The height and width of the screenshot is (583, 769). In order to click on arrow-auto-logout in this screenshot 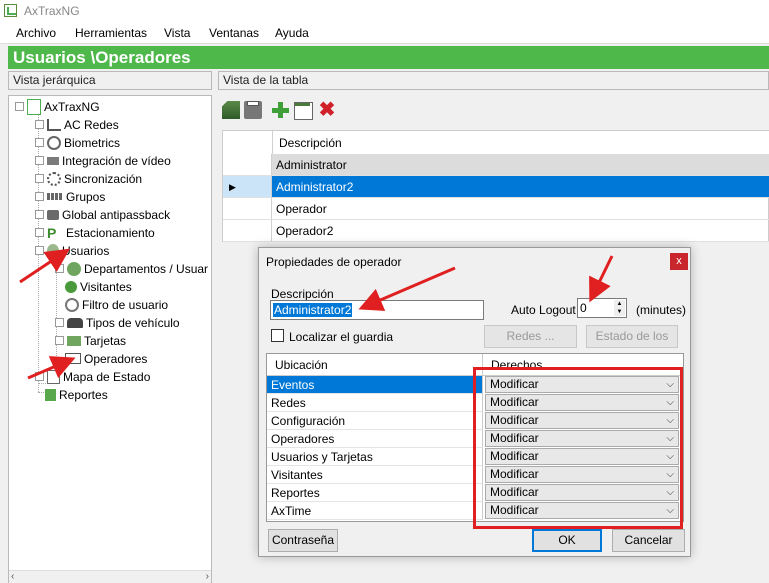, I will do `click(601, 279)`.